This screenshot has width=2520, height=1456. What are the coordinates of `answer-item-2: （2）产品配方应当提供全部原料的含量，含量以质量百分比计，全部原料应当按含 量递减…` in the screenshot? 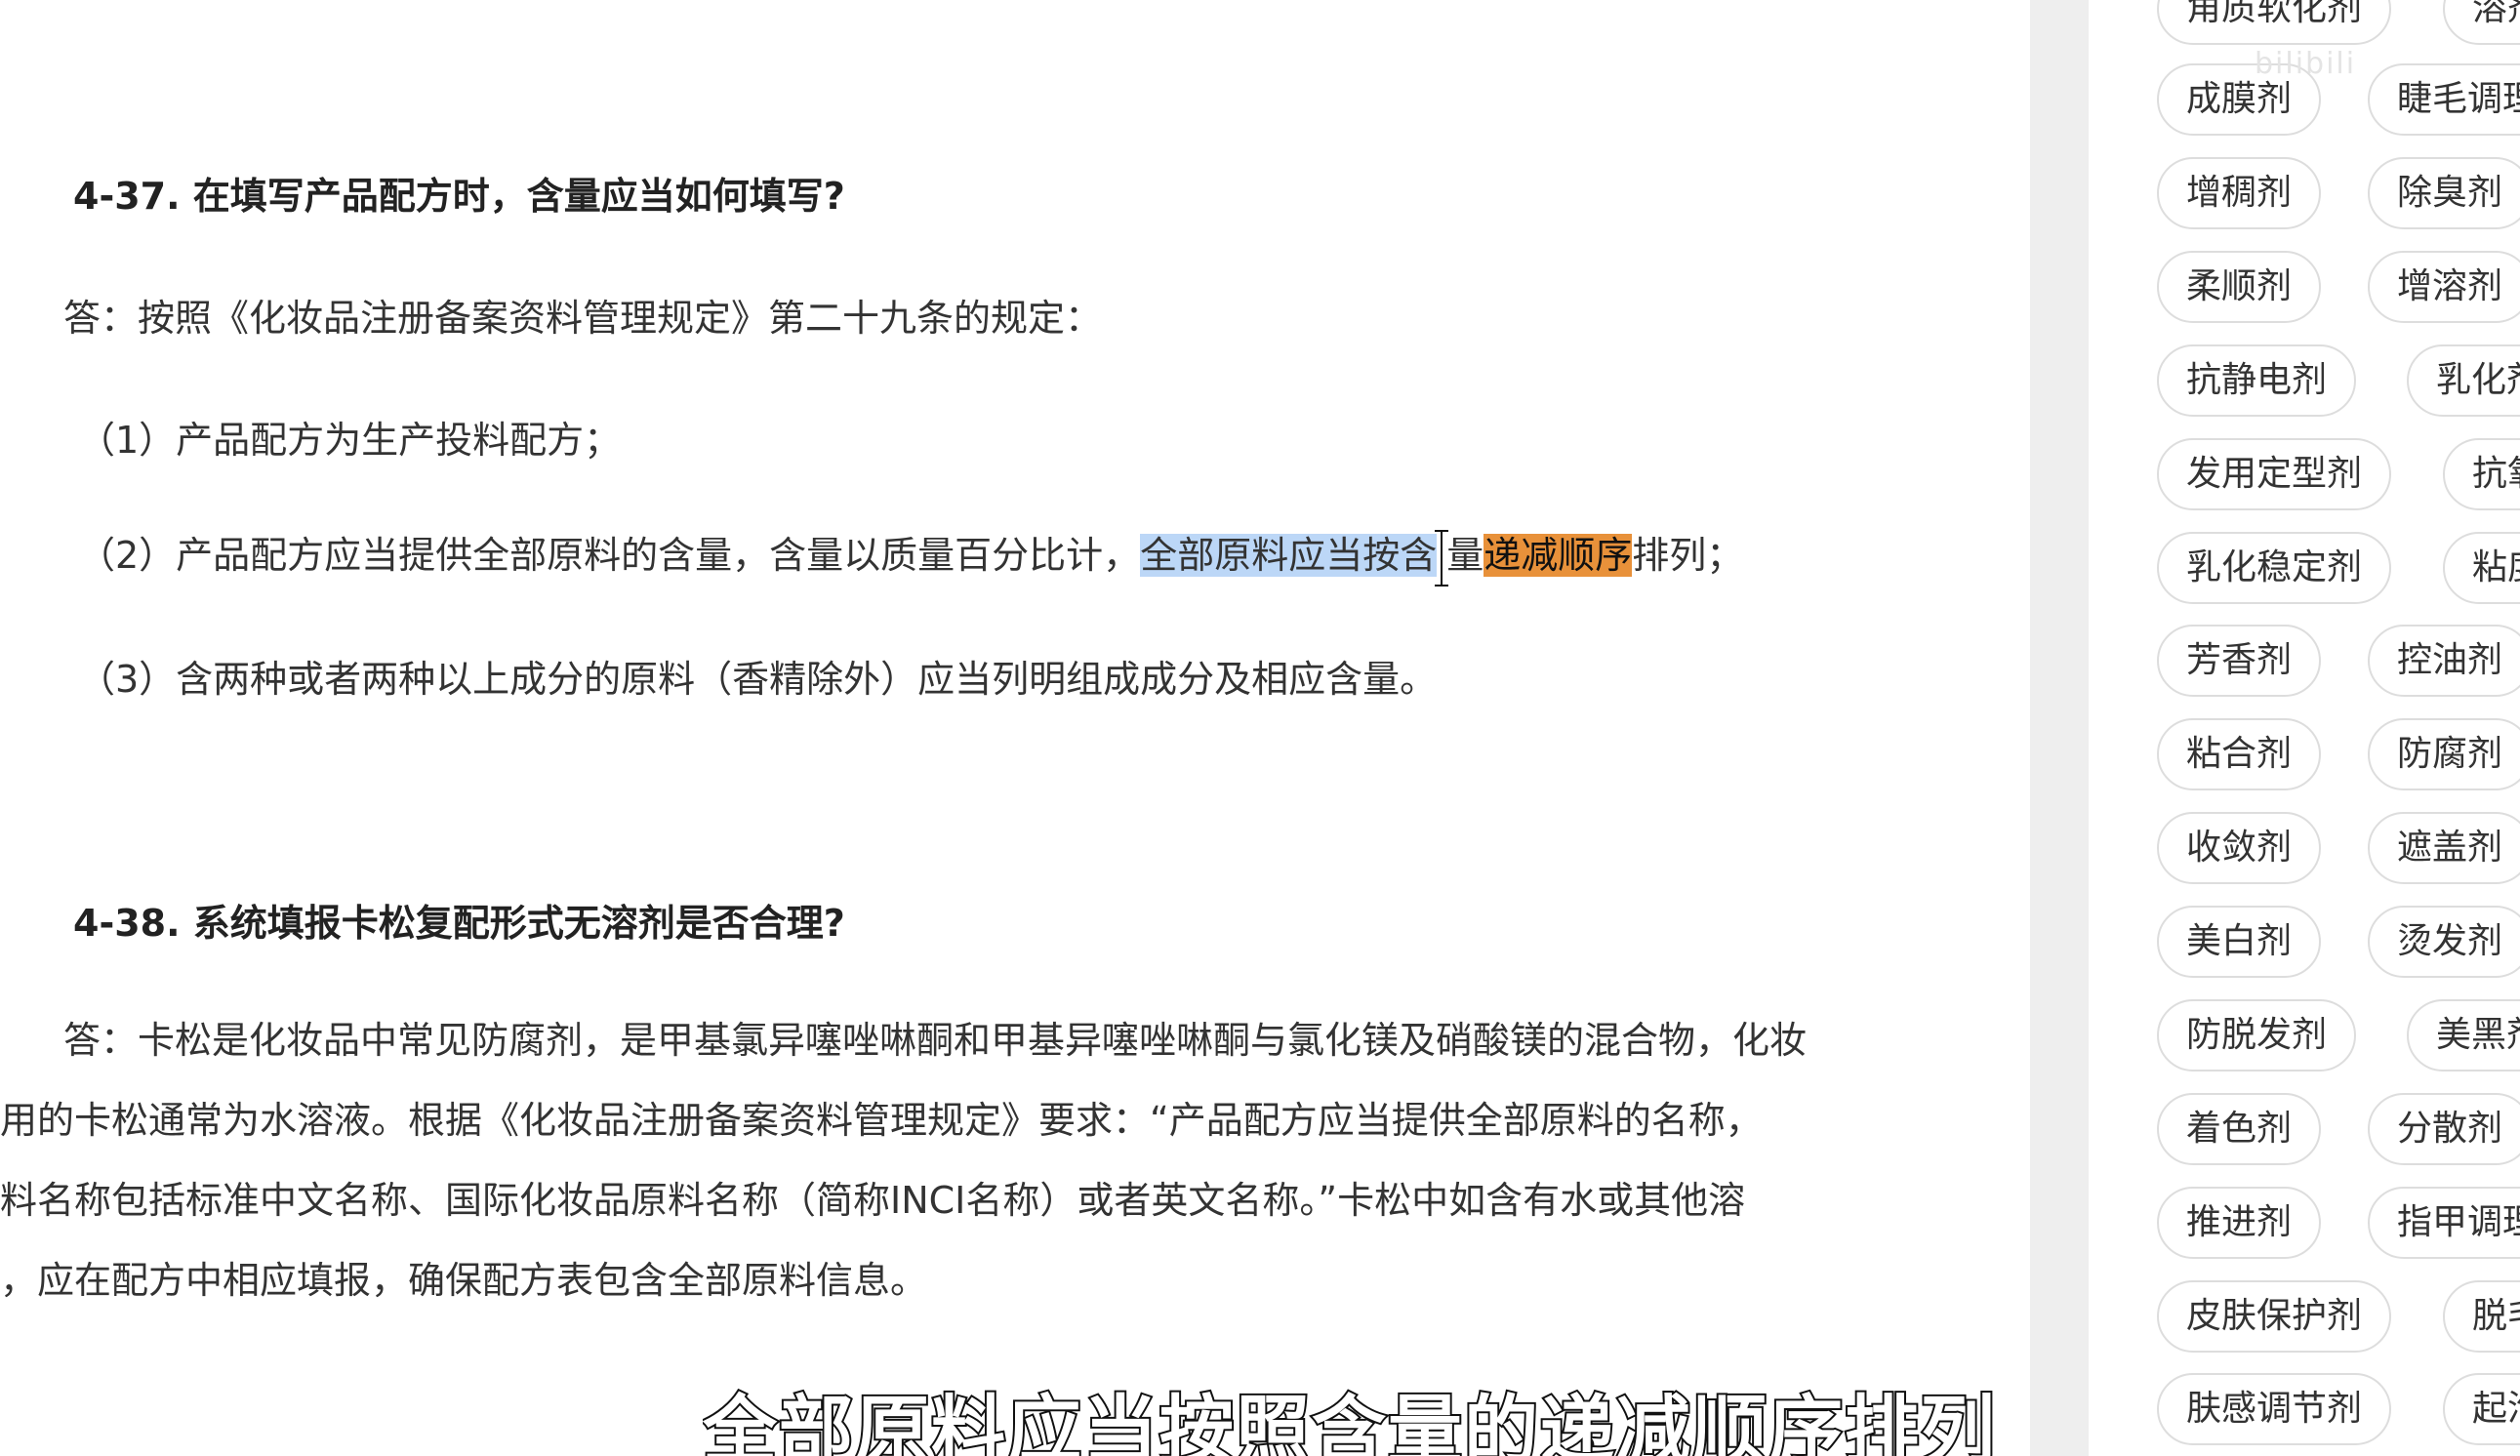 It's located at (910, 555).